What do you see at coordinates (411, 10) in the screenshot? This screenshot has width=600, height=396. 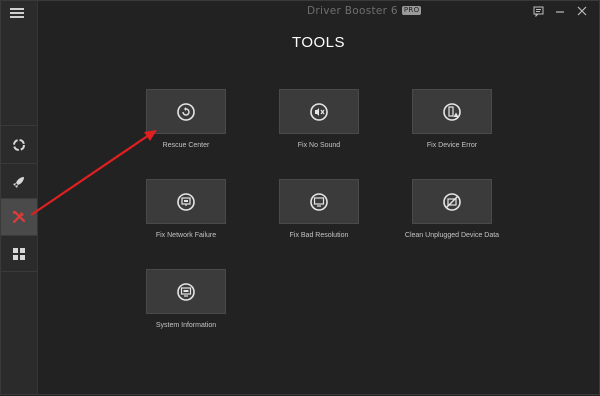 I see `pro-badge: PRO` at bounding box center [411, 10].